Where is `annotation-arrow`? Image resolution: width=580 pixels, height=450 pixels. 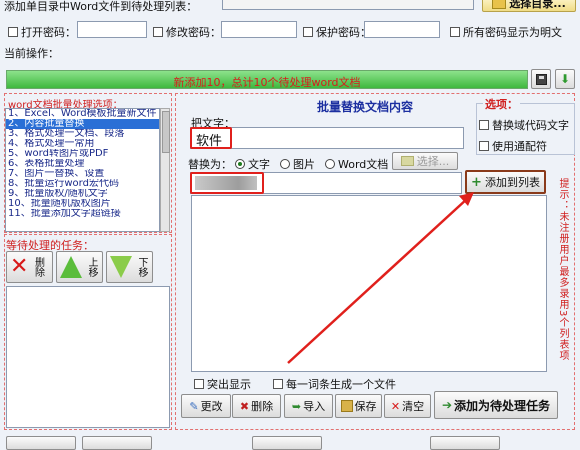 annotation-arrow is located at coordinates (380, 278).